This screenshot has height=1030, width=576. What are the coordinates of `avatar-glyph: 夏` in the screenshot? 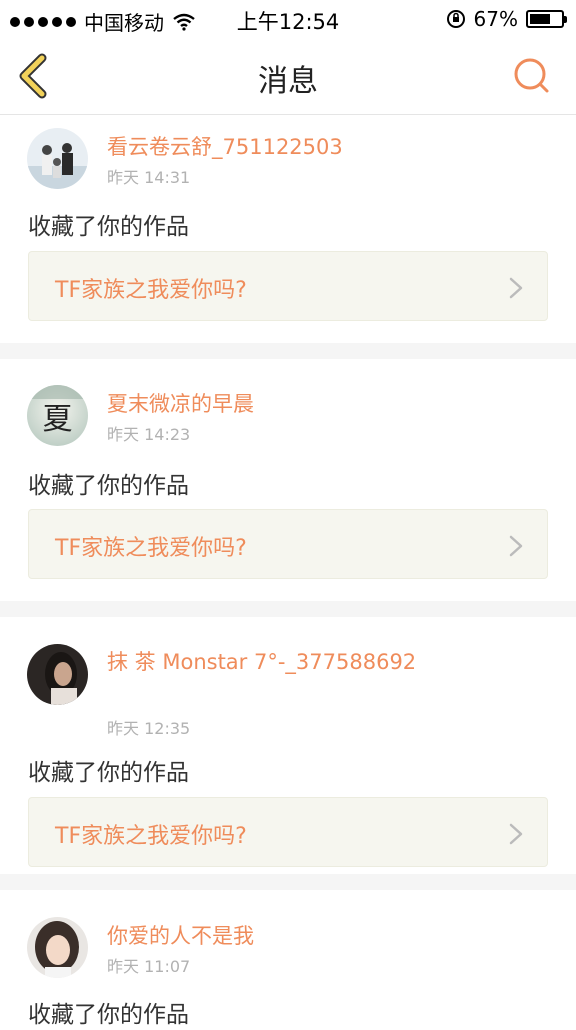 It's located at (58, 419).